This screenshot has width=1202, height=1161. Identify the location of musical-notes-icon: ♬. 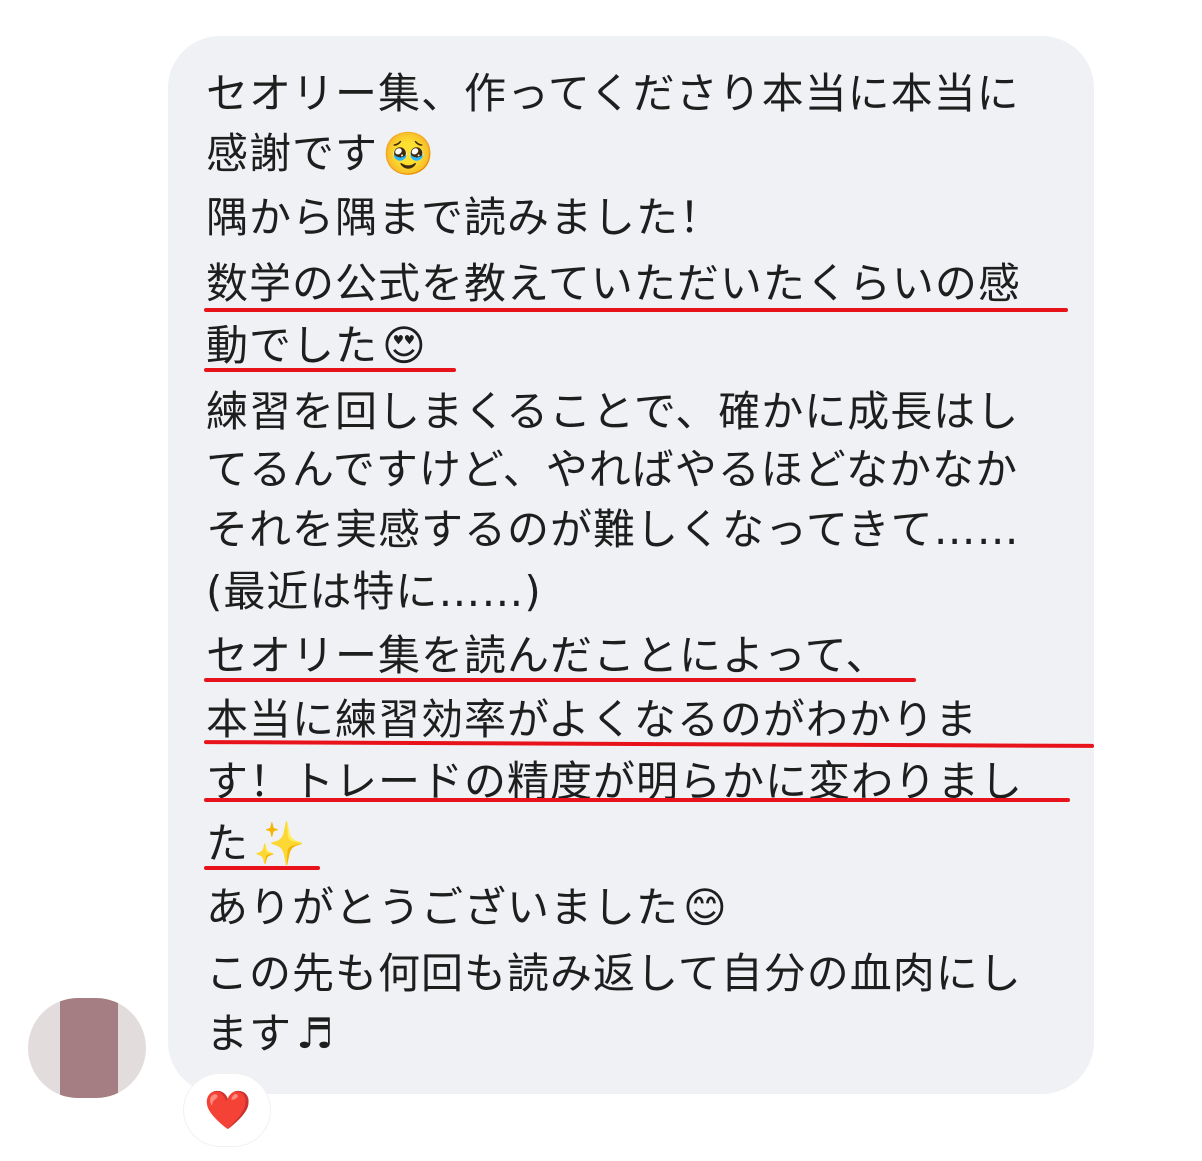
(315, 1033).